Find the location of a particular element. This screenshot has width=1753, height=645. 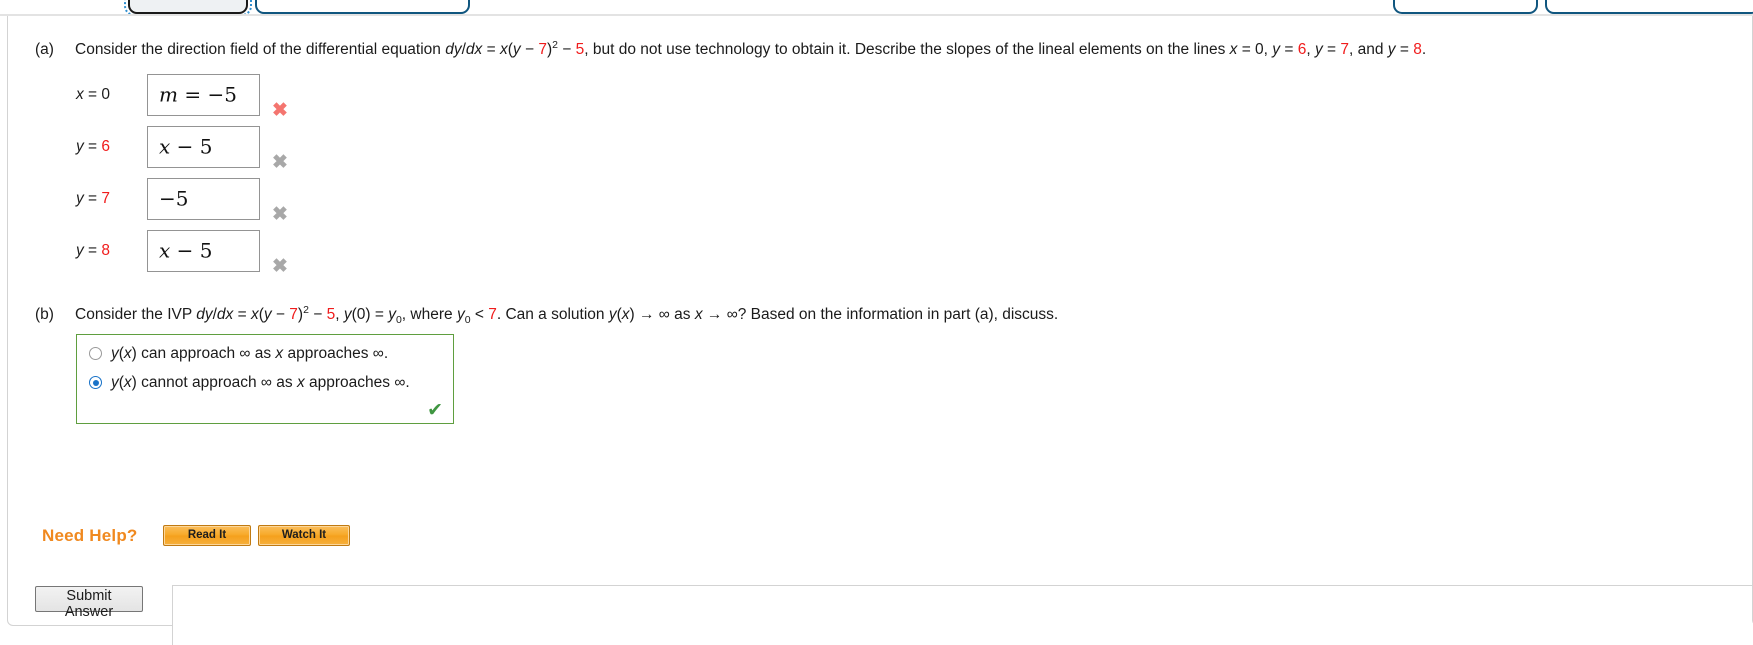

part-b-marker: (b) is located at coordinates (44, 314).